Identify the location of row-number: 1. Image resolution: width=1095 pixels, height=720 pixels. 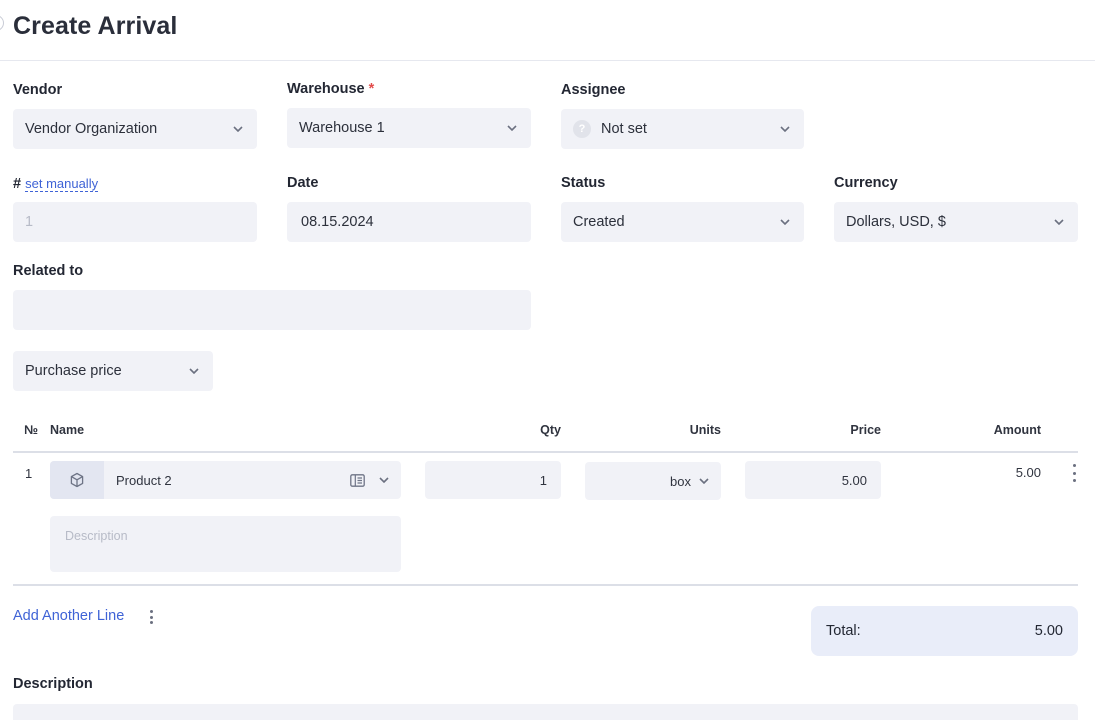
(29, 473).